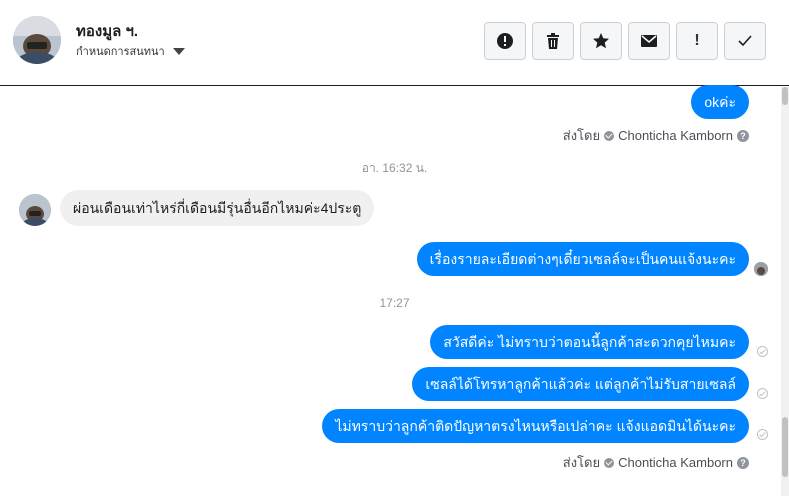  I want to click on envelope-icon, so click(649, 41).